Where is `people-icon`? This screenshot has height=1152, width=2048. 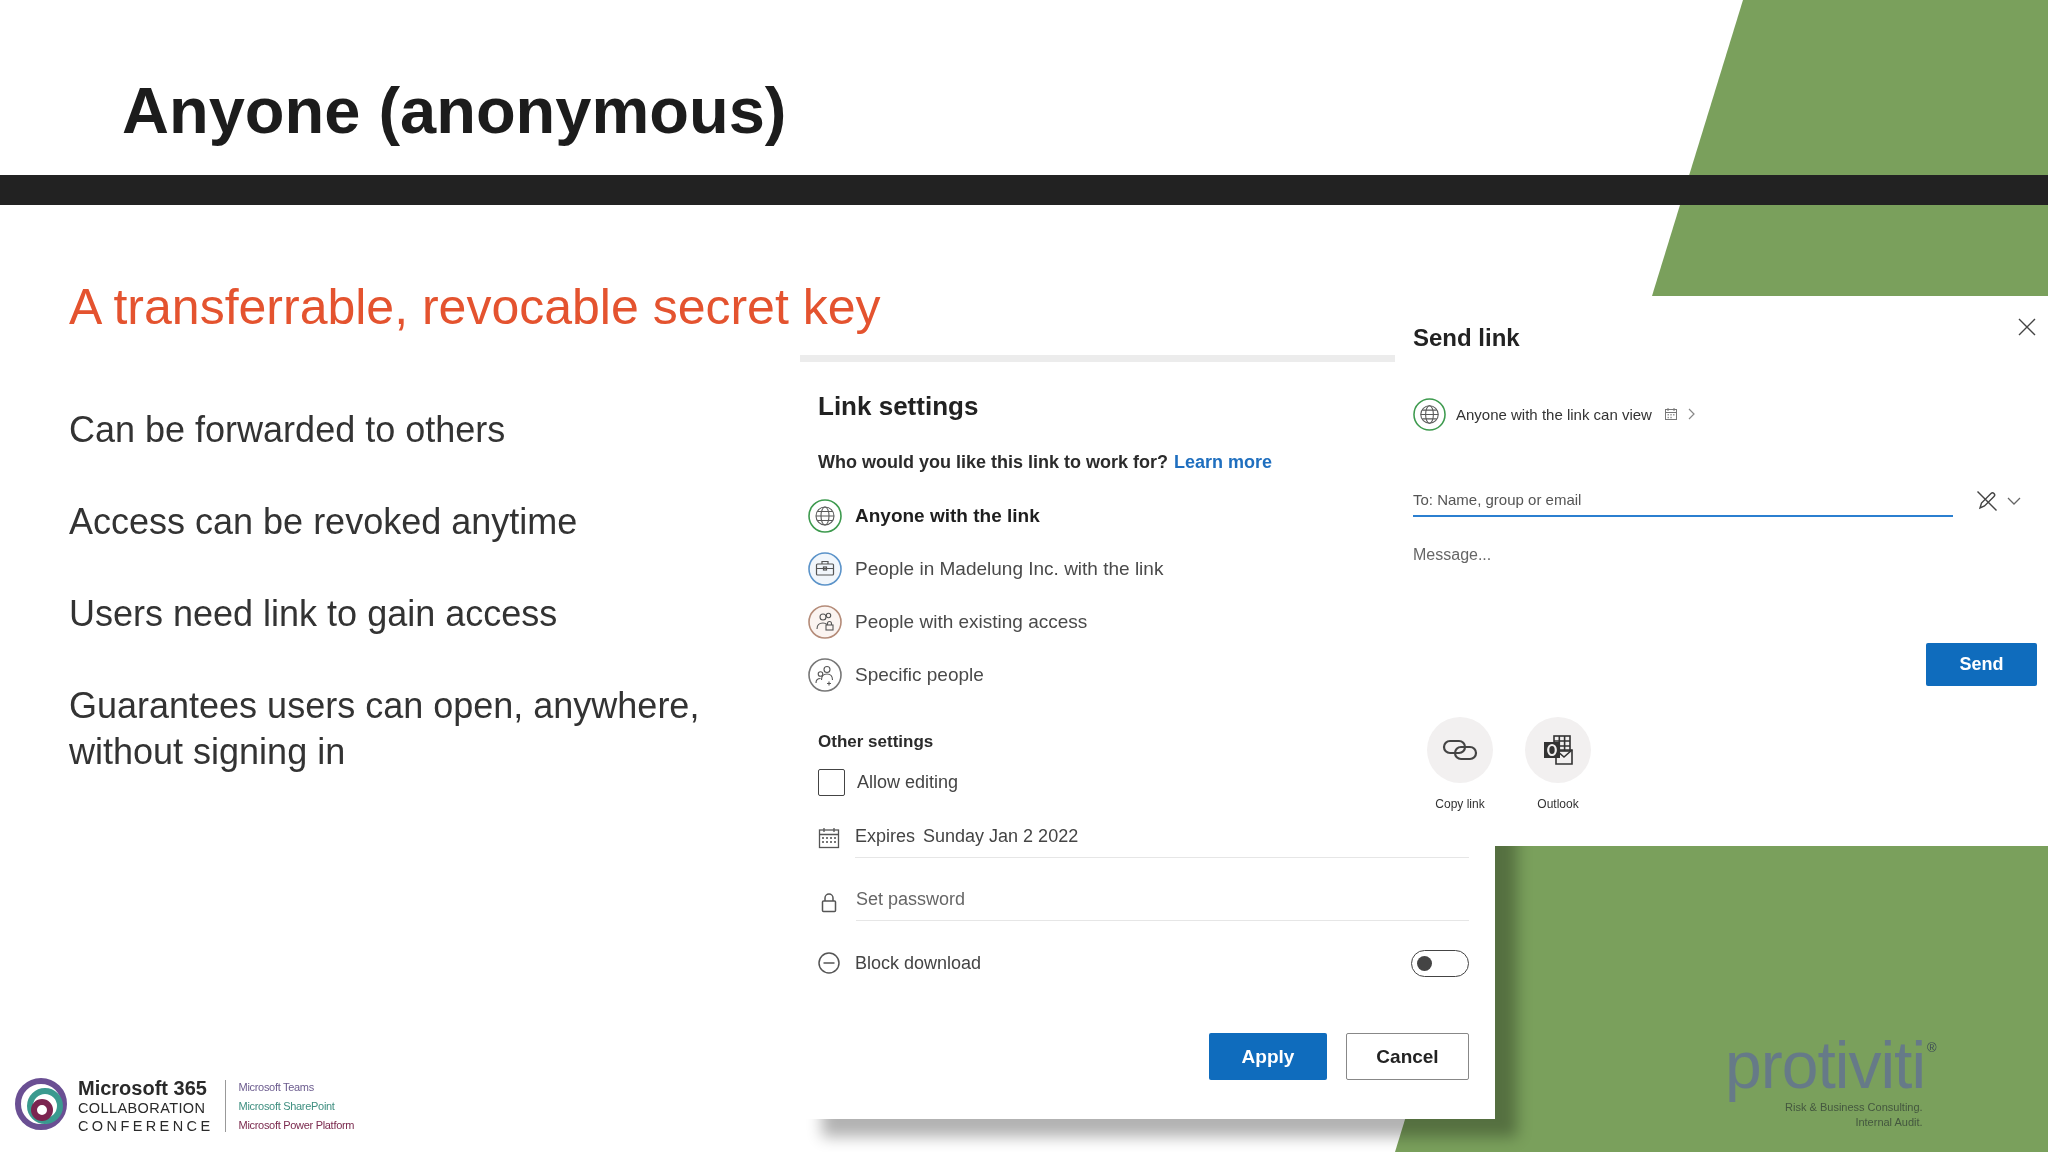
people-icon is located at coordinates (825, 674).